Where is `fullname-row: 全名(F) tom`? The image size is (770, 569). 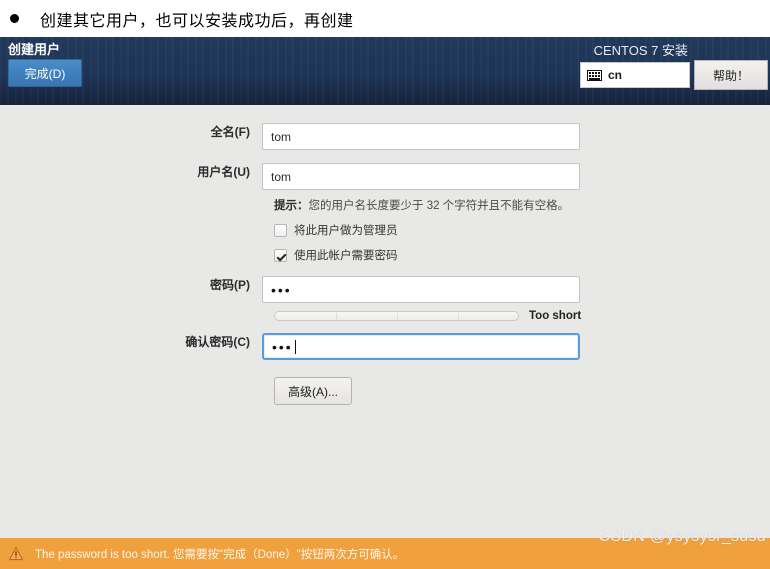
fullname-row: 全名(F) tom is located at coordinates (385, 136).